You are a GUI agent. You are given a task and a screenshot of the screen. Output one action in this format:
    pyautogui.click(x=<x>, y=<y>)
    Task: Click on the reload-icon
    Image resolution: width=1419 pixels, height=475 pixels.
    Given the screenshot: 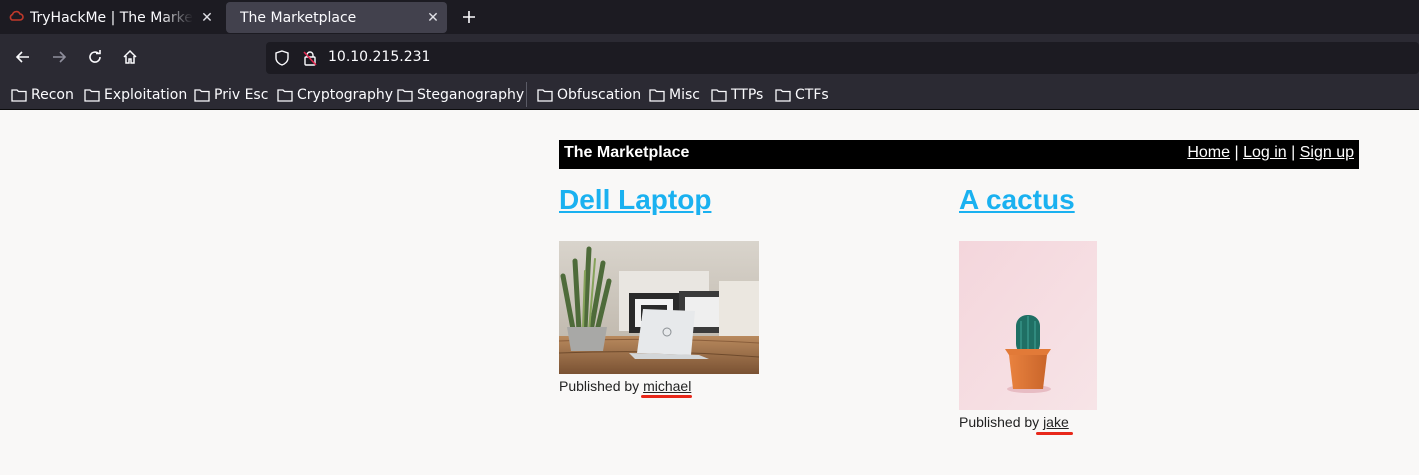 What is the action you would take?
    pyautogui.click(x=95, y=56)
    